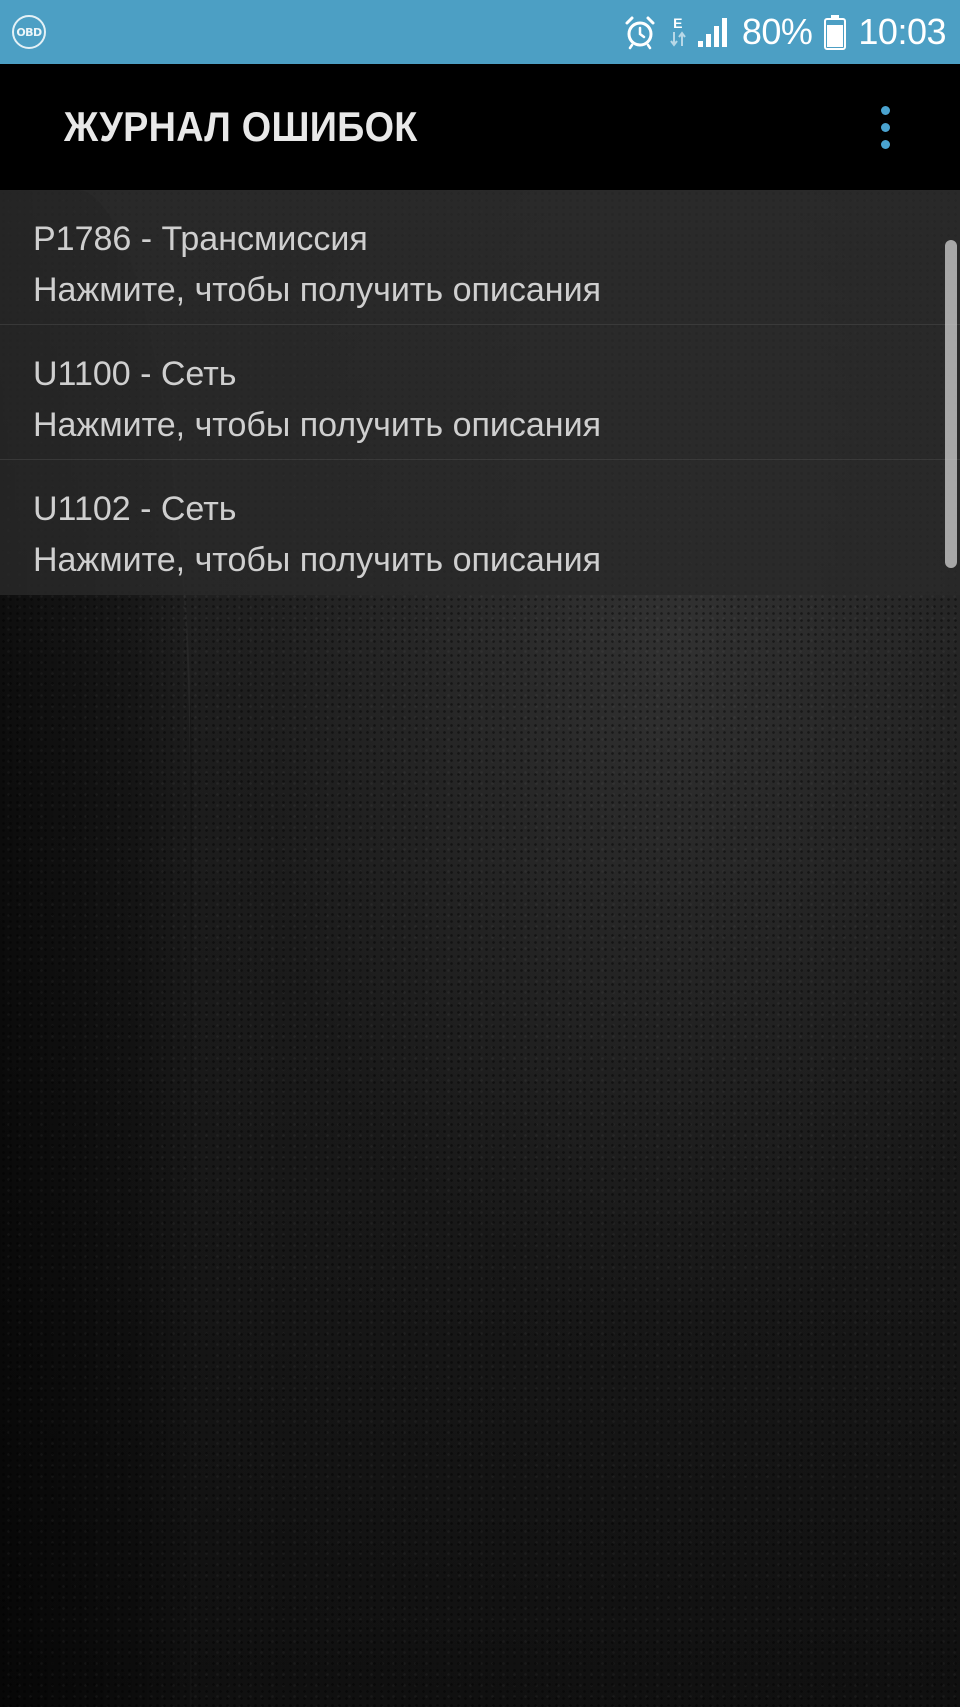 This screenshot has height=1707, width=960. Describe the element at coordinates (135, 374) in the screenshot. I see `error-code-title: U1100 - Сеть` at that location.